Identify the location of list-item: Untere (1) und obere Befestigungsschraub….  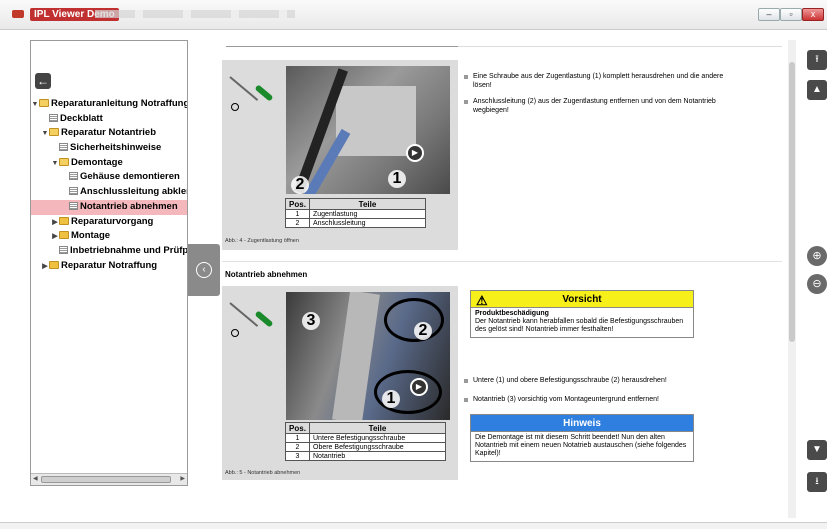
(594, 380).